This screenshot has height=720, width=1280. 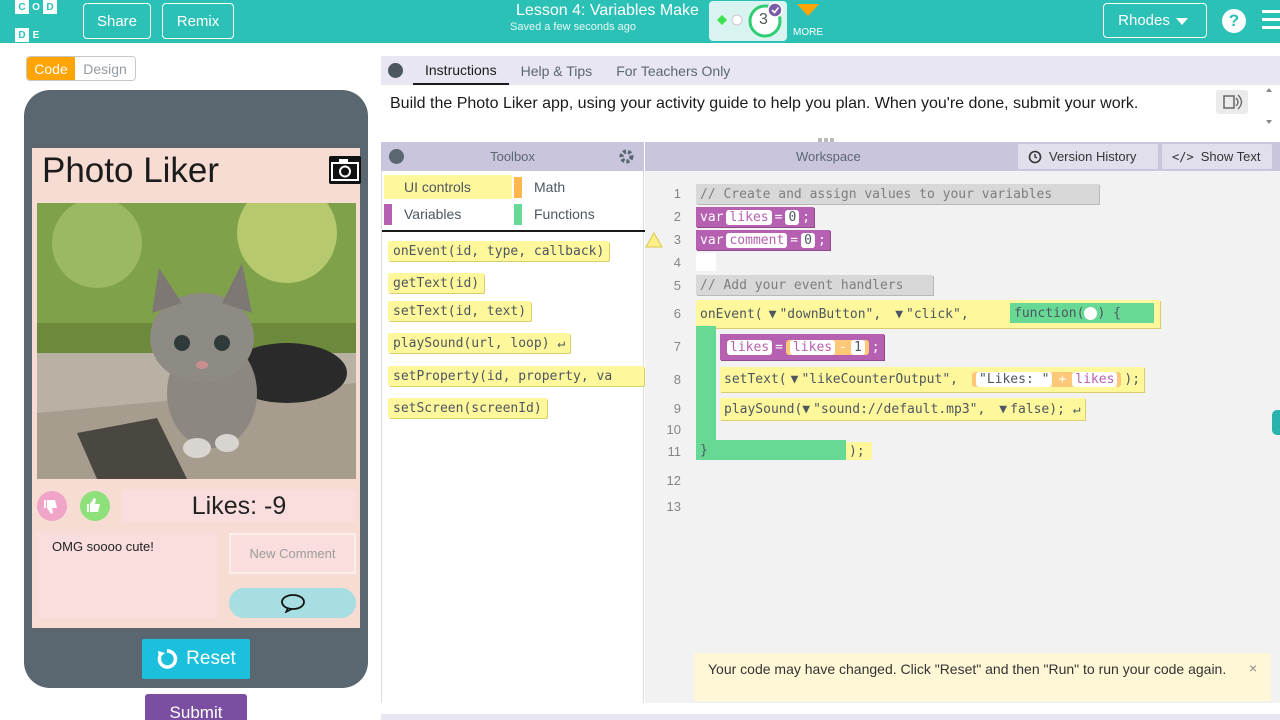 I want to click on onevent-line: onEvent( ▼ "downButton", ▼ "click",, so click(x=834, y=314).